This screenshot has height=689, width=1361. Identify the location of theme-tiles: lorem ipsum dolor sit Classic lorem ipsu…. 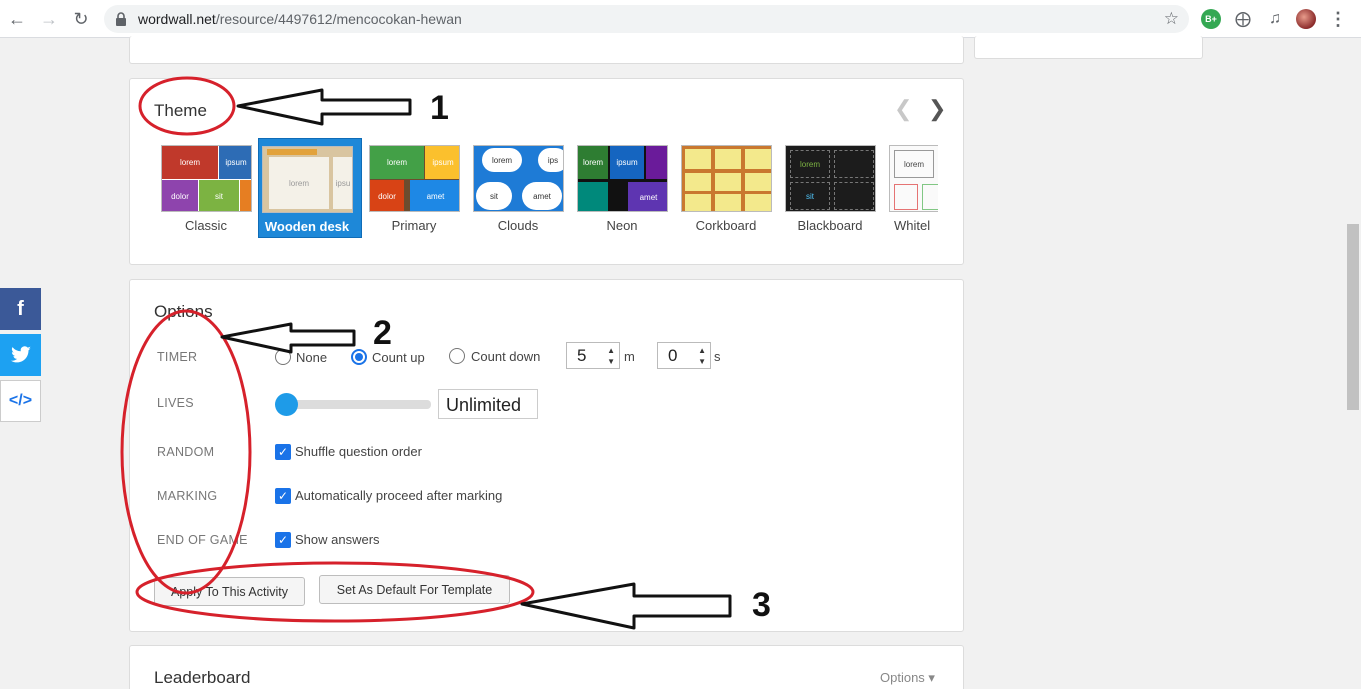
(548, 188).